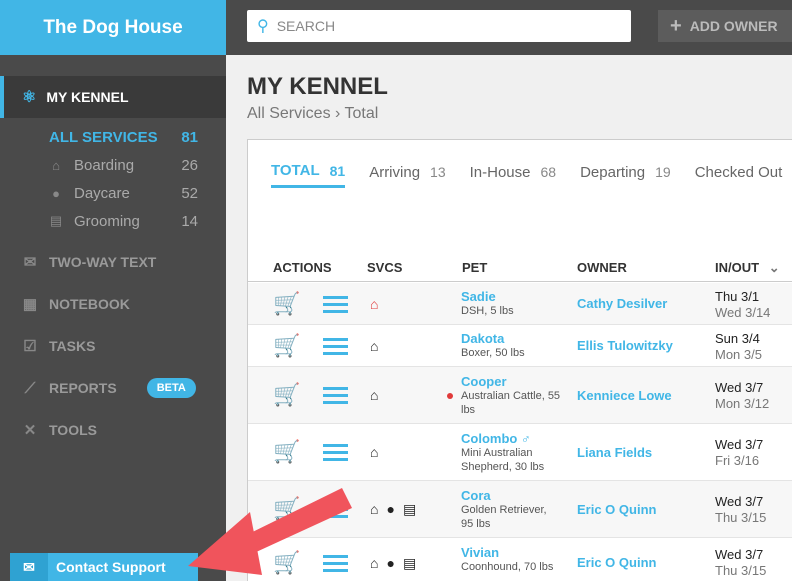 This screenshot has width=792, height=581. What do you see at coordinates (317, 86) in the screenshot?
I see `page-title: MY KENNEL` at bounding box center [317, 86].